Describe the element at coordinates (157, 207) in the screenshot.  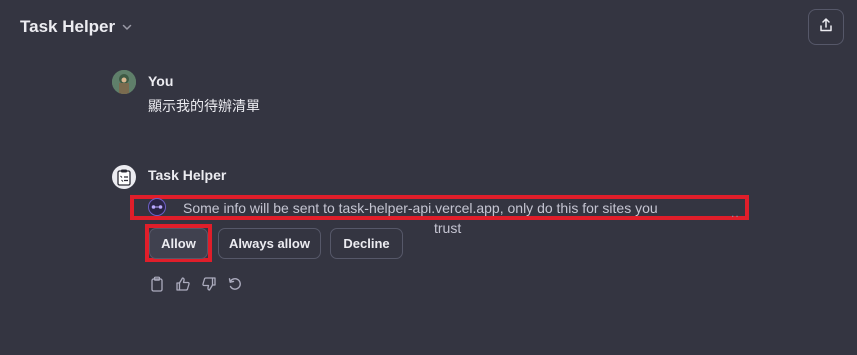
I see `plugin-icon` at that location.